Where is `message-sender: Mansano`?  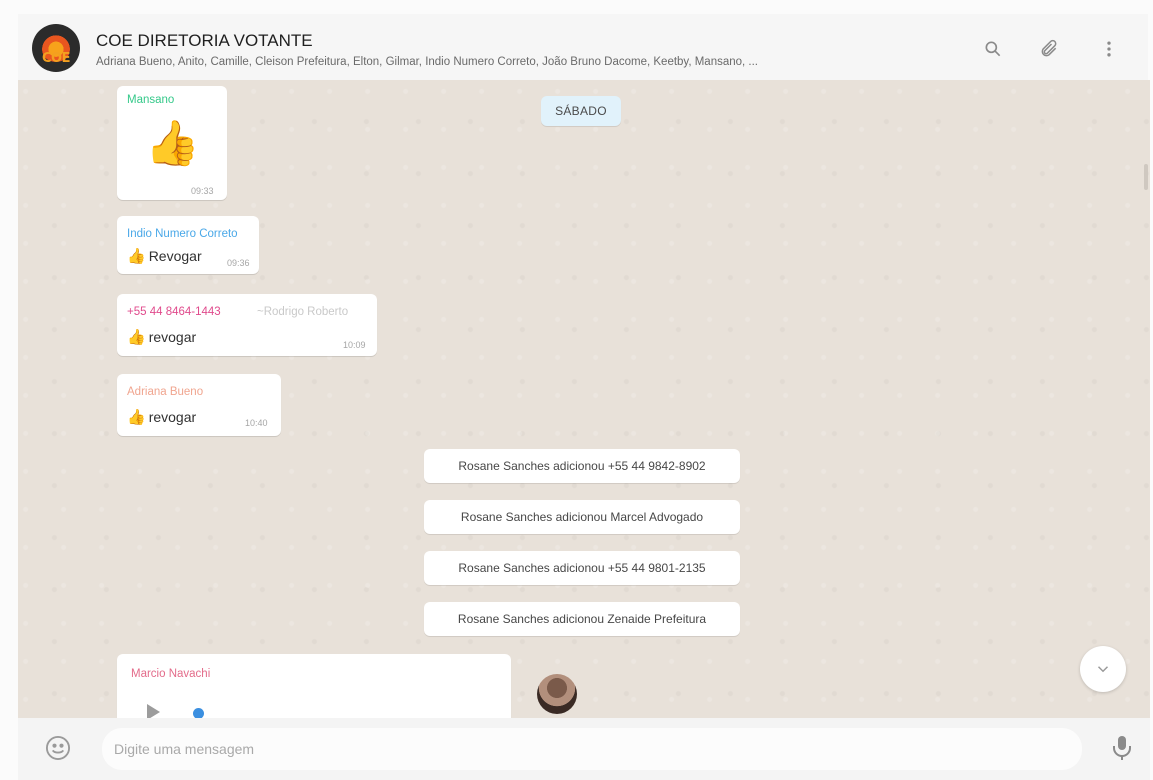 message-sender: Mansano is located at coordinates (151, 100).